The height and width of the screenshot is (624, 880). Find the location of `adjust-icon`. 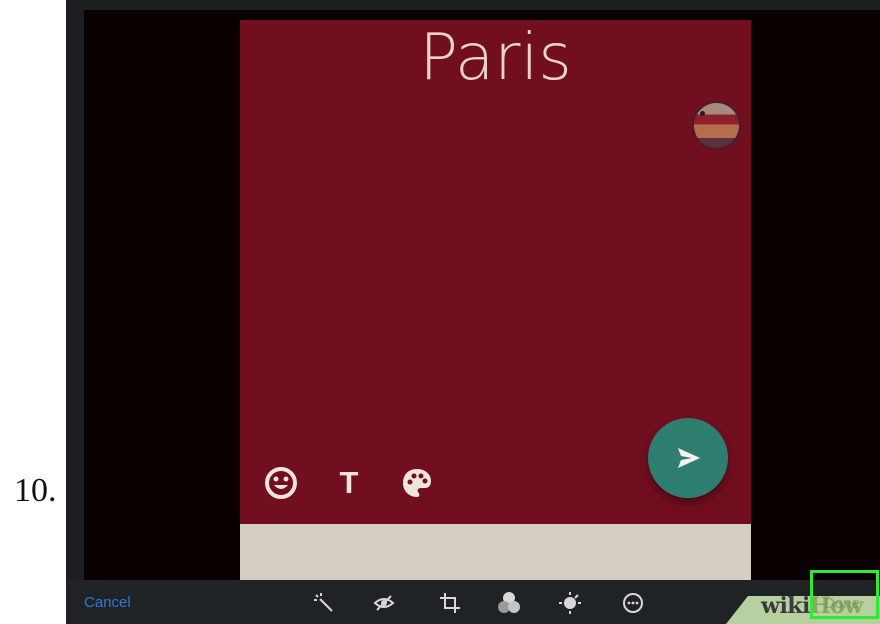

adjust-icon is located at coordinates (570, 603).